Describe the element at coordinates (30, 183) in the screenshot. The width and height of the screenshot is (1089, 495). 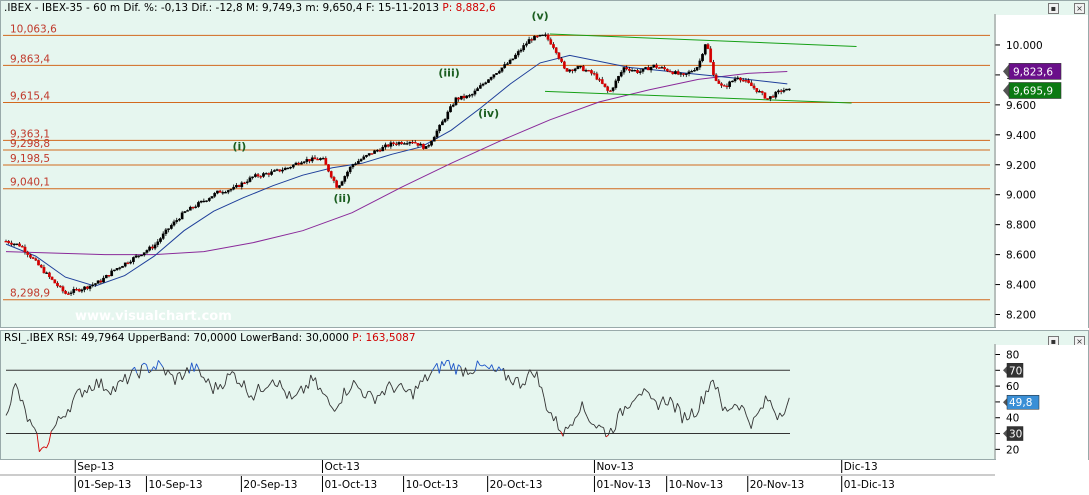
I see `fib-level-label: 9,040,1` at that location.